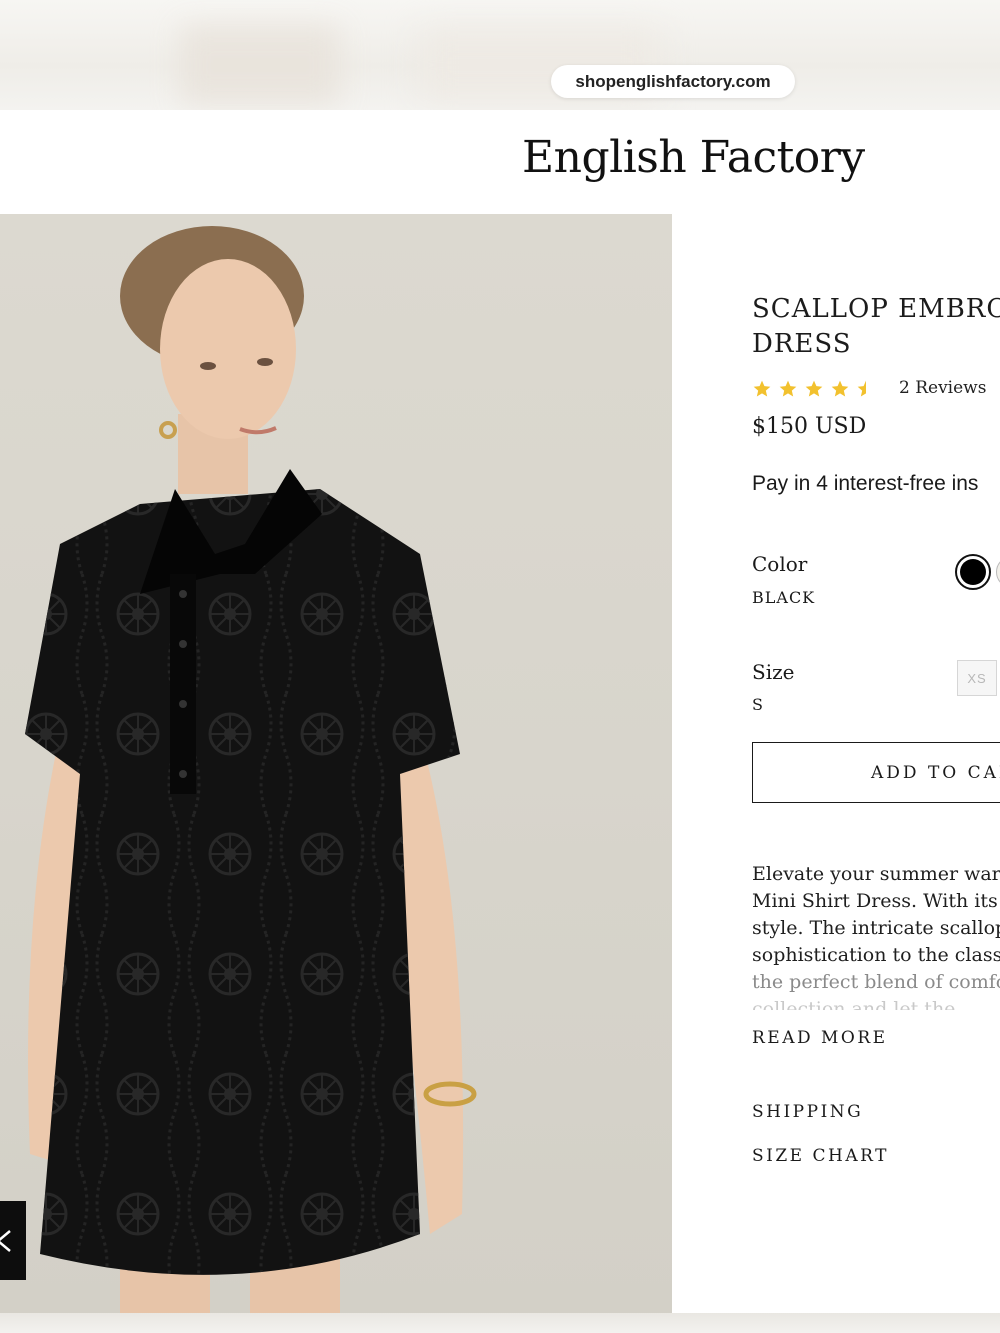 This screenshot has height=1333, width=1000. What do you see at coordinates (942, 388) in the screenshot?
I see `reviews-link: 2 Reviews` at bounding box center [942, 388].